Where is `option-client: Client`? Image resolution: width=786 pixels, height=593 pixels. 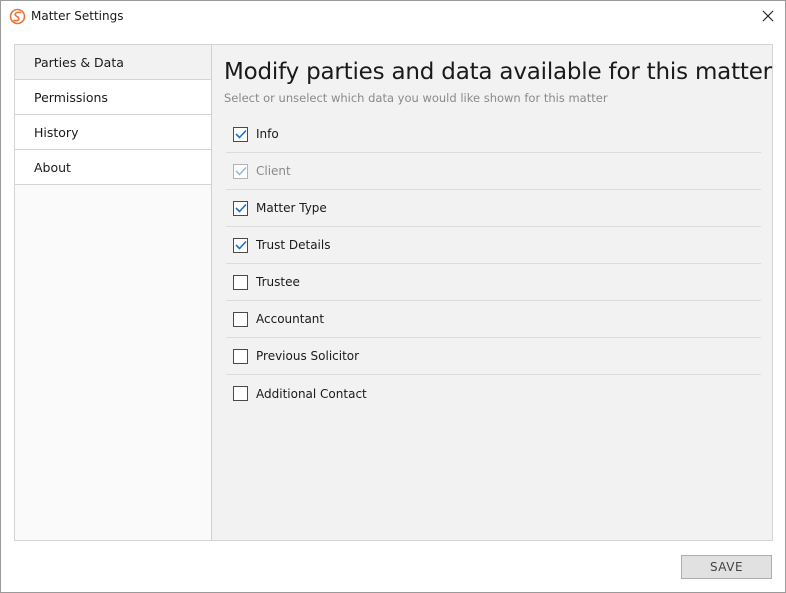
option-client: Client is located at coordinates (493, 171).